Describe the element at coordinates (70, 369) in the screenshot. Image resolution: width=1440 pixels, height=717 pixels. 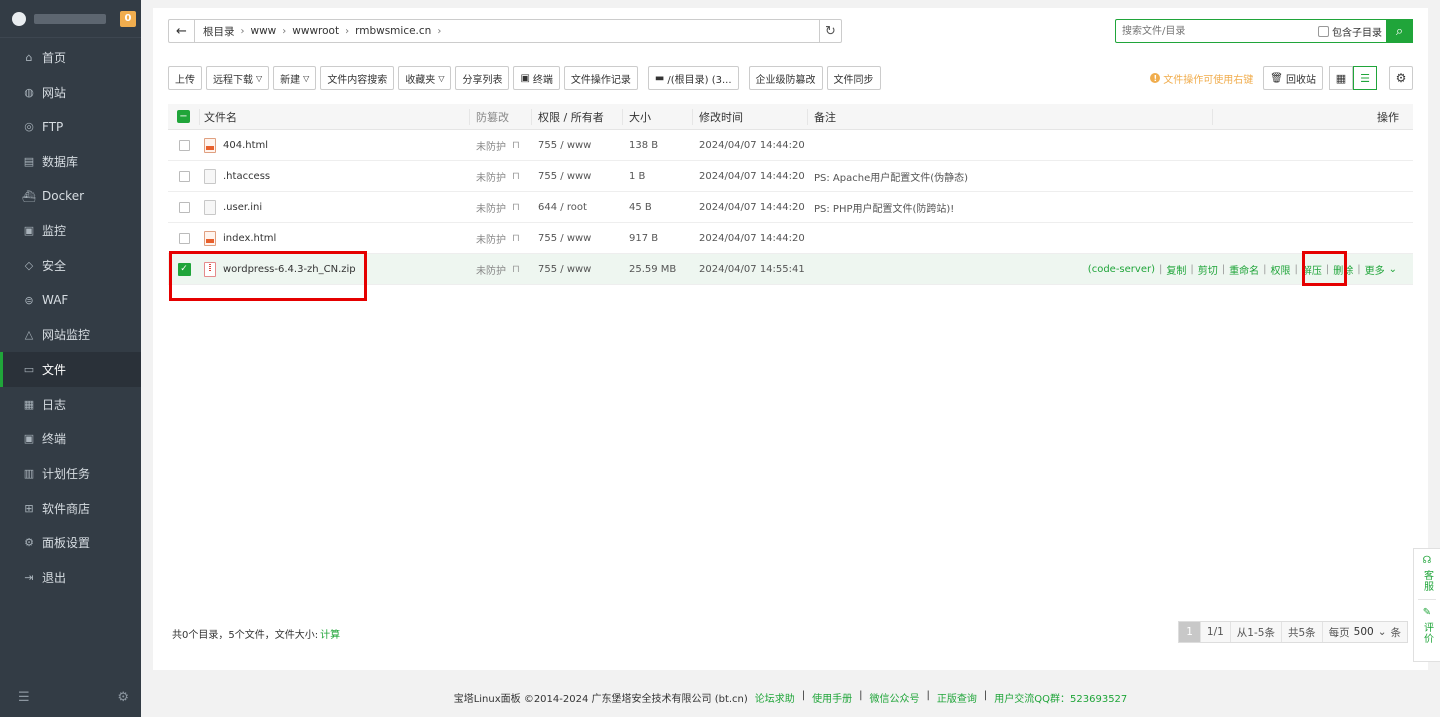
I see `sidebar-item: ▭ 文件` at that location.